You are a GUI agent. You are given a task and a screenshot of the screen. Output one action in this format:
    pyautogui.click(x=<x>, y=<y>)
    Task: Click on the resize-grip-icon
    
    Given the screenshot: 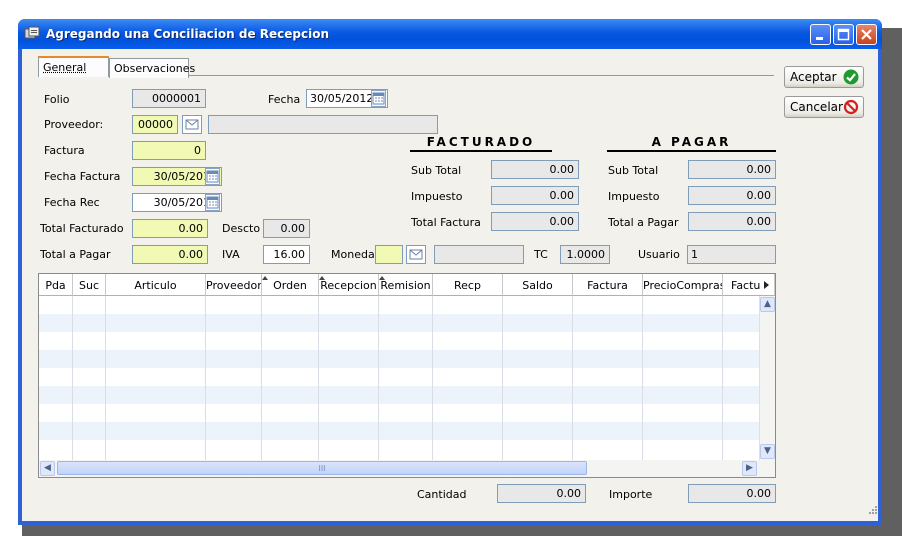 What is the action you would take?
    pyautogui.click(x=872, y=511)
    